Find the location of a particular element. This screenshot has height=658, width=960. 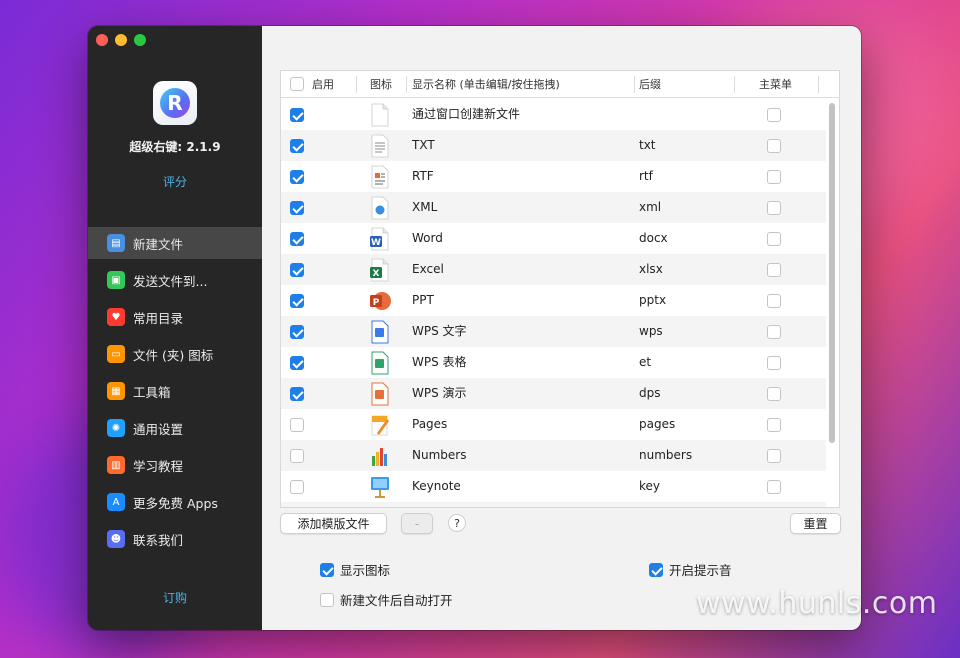

row-name: Numbers is located at coordinates (439, 455).